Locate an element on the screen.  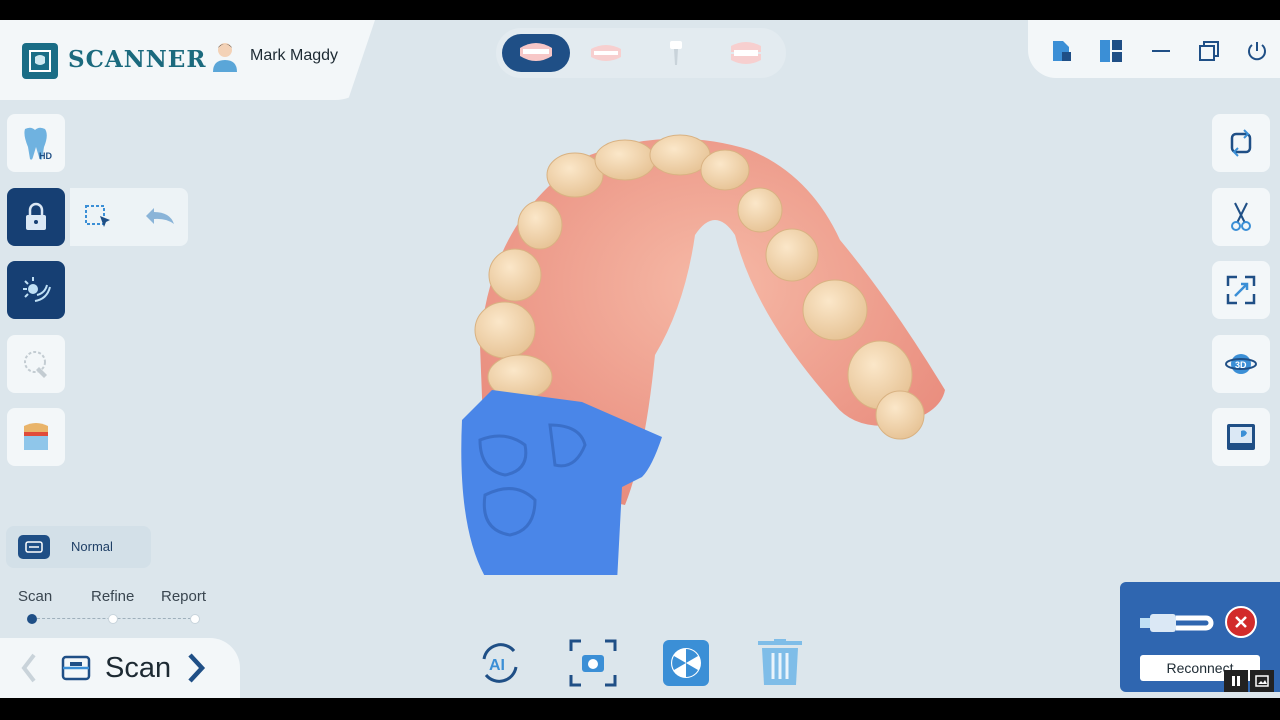
restore-button is located at coordinates (1209, 51).